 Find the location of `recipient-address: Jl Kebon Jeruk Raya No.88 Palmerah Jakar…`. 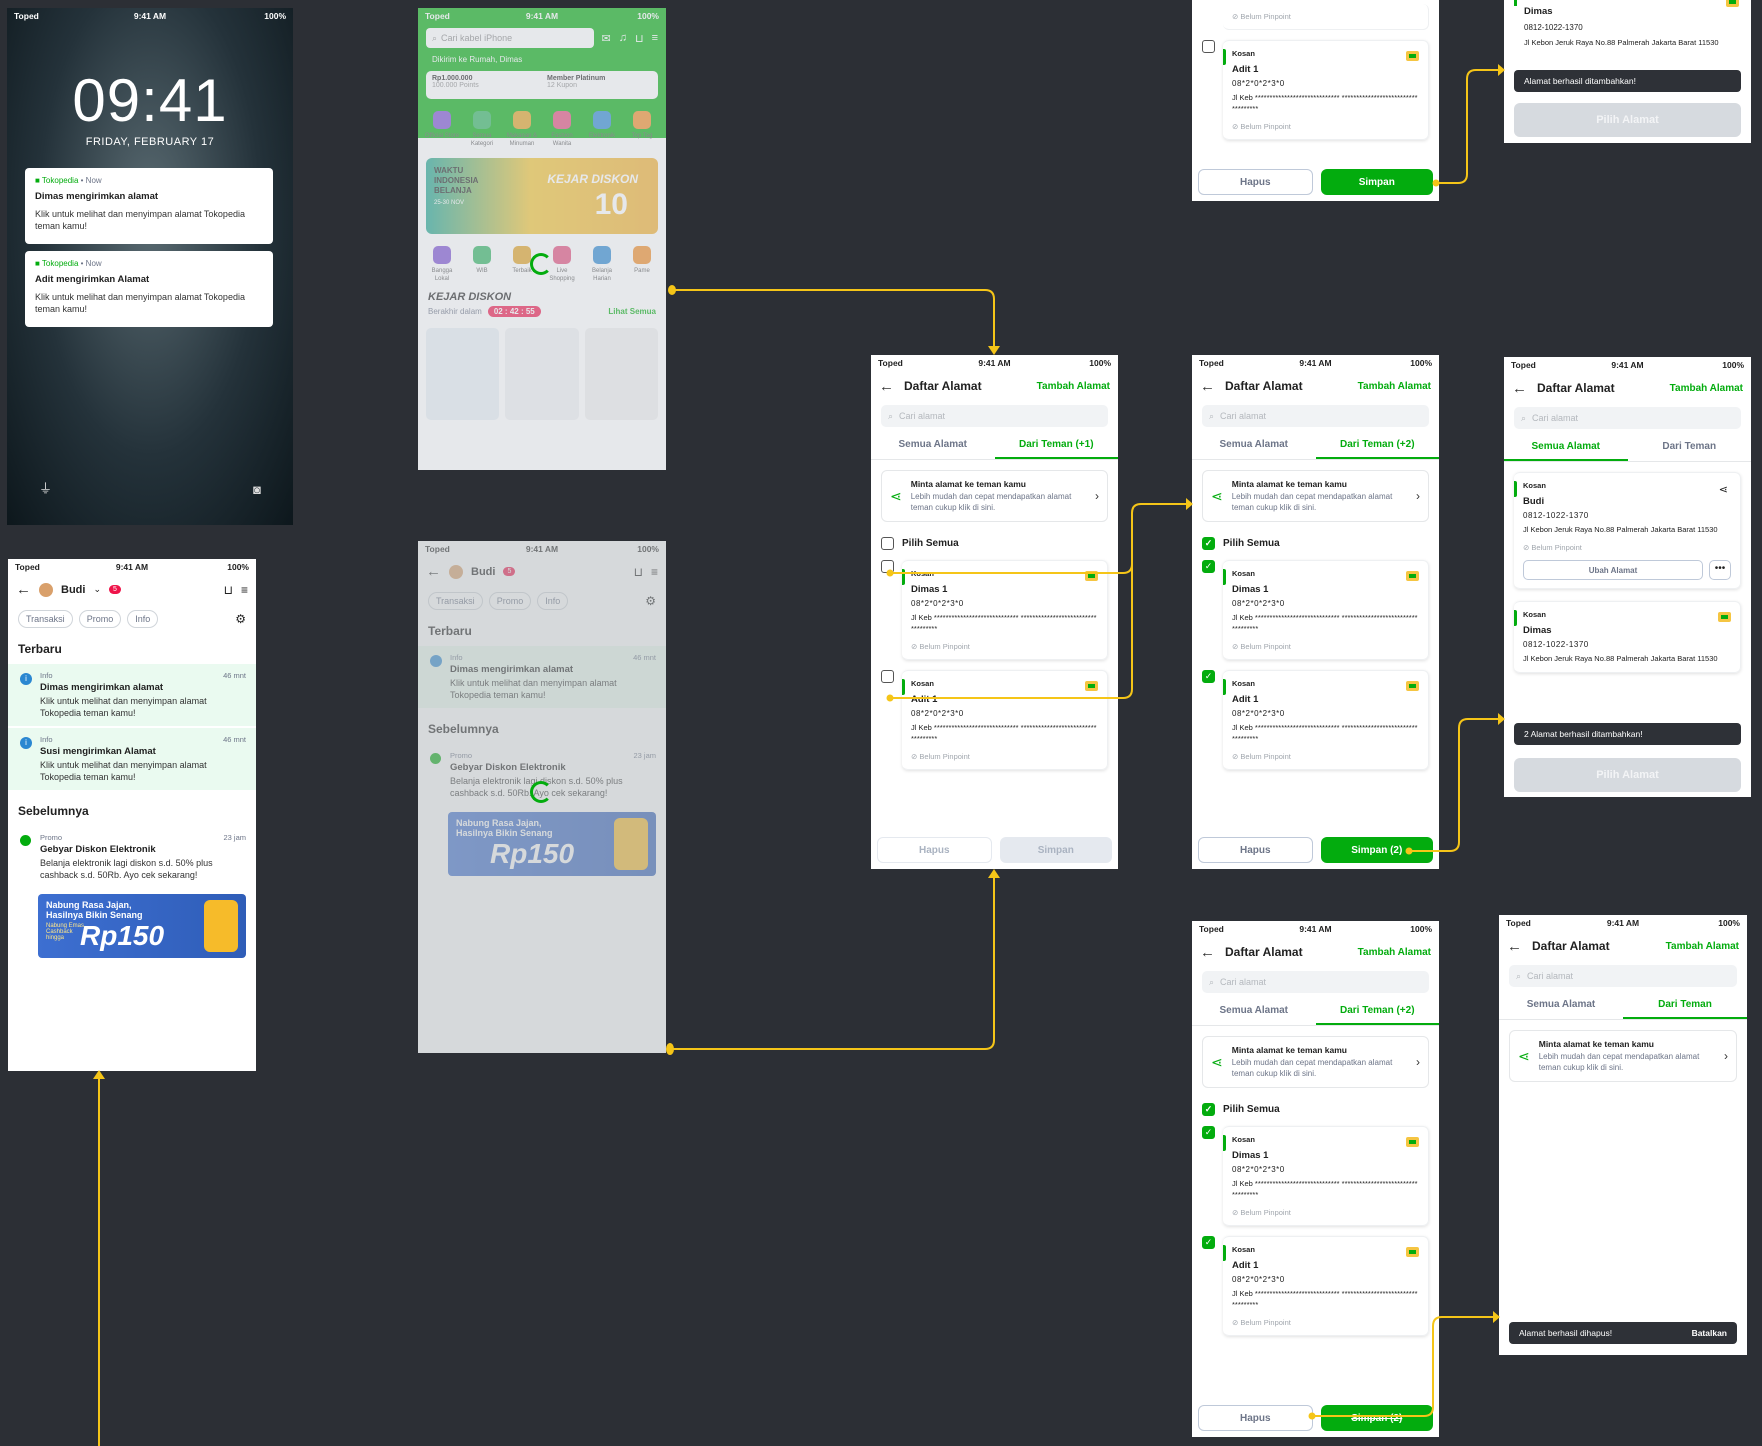

recipient-address: Jl Kebon Jeruk Raya No.88 Palmerah Jakar… is located at coordinates (1620, 658).